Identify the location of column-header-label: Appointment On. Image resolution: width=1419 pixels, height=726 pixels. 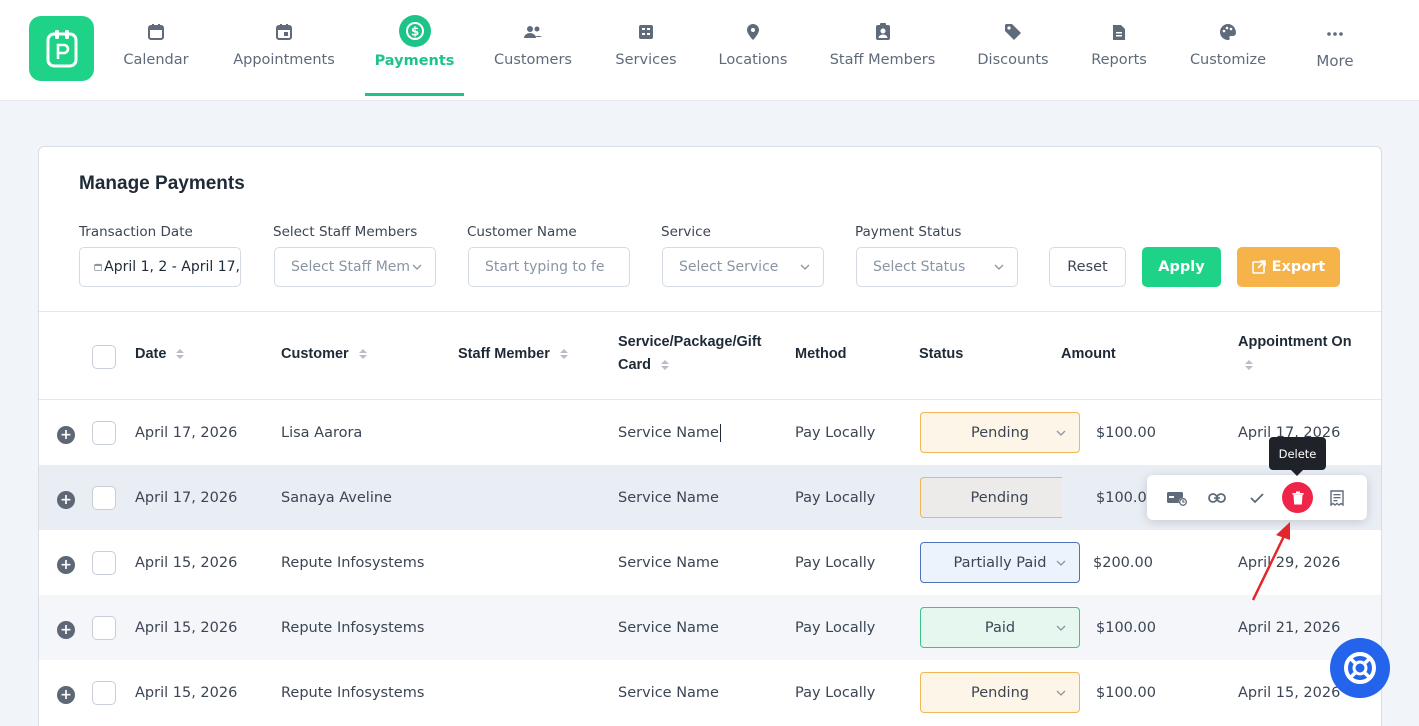
(1295, 342).